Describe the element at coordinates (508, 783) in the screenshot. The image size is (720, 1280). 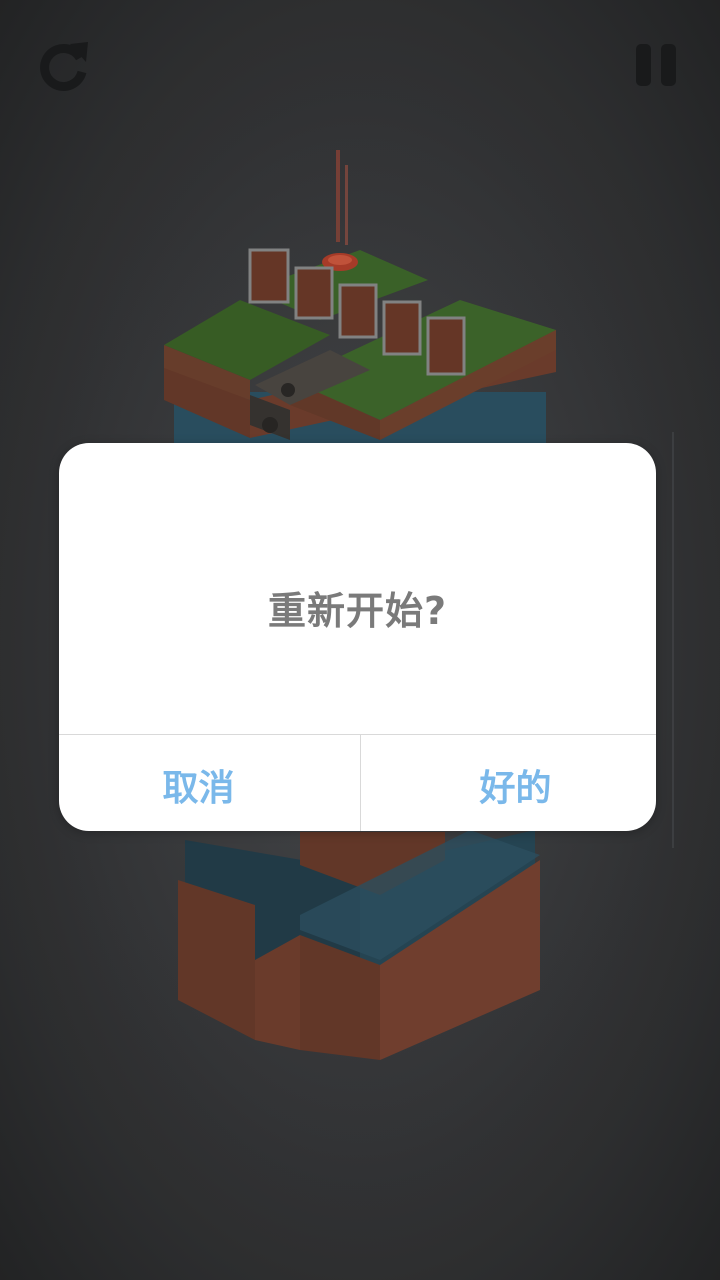
I see `ok-button: 好的` at that location.